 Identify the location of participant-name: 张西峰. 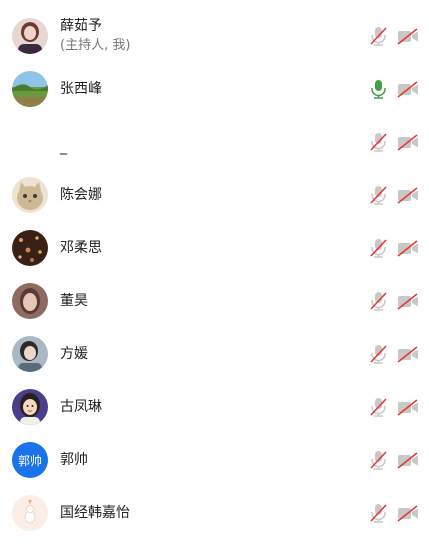
(81, 89).